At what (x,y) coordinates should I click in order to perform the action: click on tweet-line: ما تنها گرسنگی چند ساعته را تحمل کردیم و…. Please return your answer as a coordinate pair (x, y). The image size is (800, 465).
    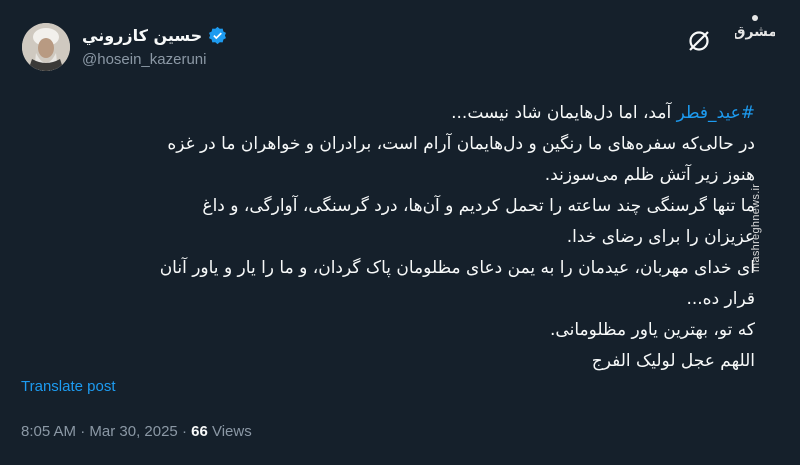
    Looking at the image, I should click on (478, 206).